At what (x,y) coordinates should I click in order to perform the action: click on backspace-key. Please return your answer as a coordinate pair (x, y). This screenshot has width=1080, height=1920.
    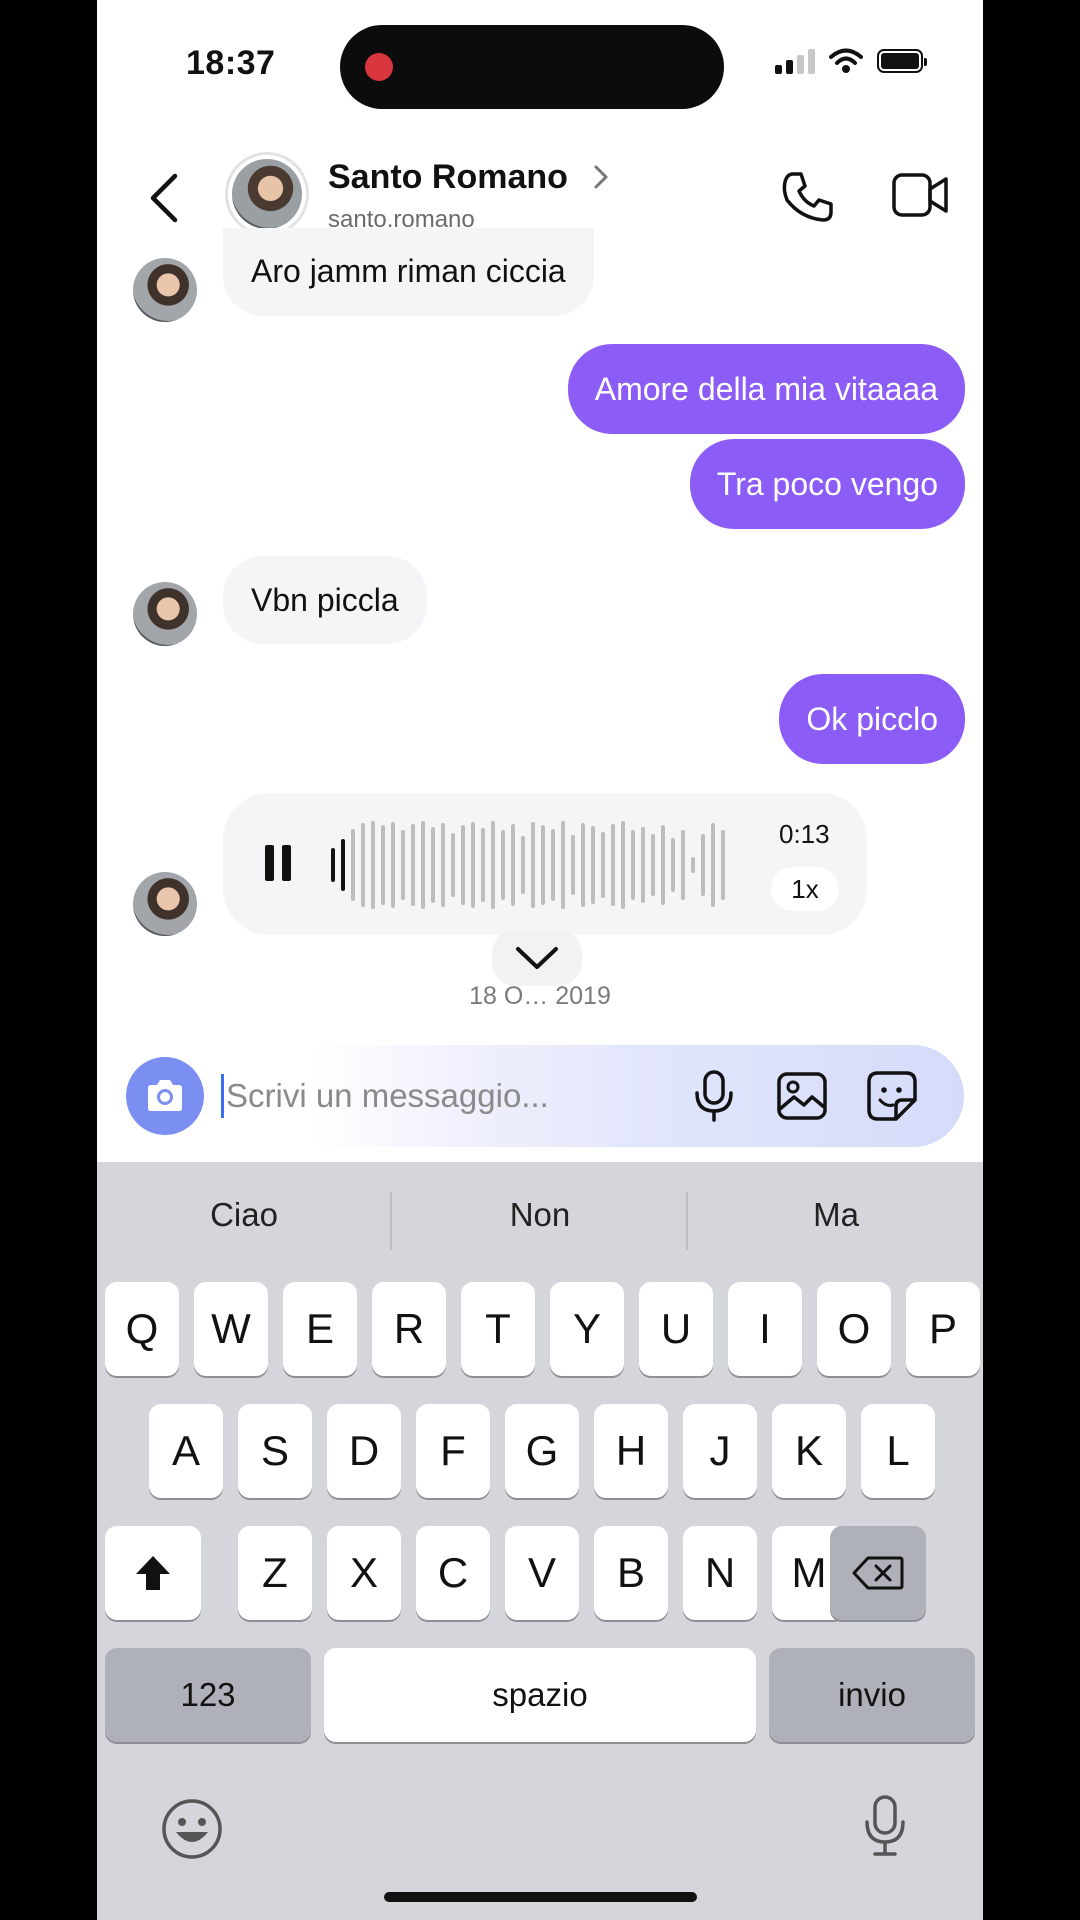
    Looking at the image, I should click on (878, 1573).